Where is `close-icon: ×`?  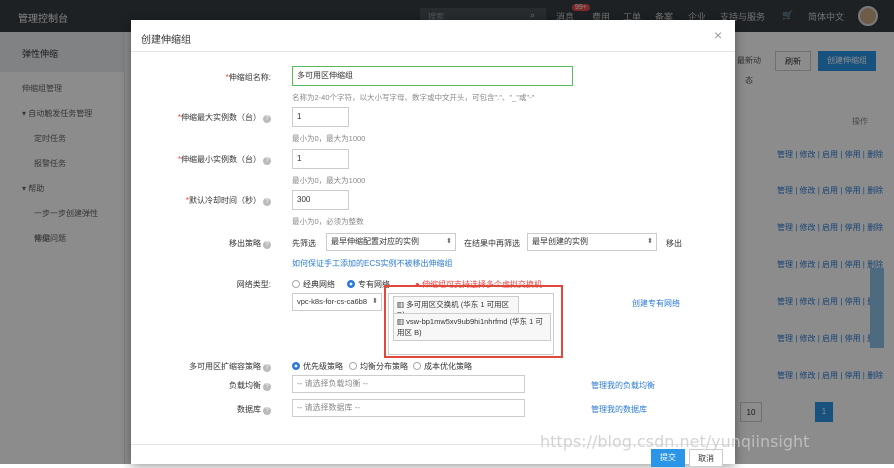 close-icon: × is located at coordinates (718, 35).